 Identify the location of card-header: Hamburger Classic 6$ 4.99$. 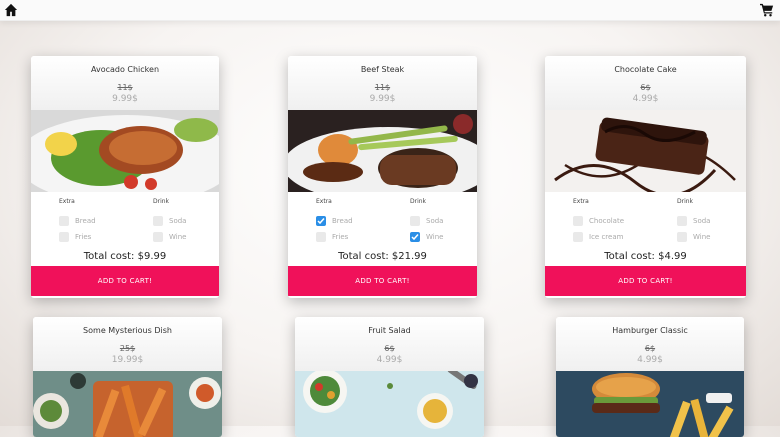
(650, 344).